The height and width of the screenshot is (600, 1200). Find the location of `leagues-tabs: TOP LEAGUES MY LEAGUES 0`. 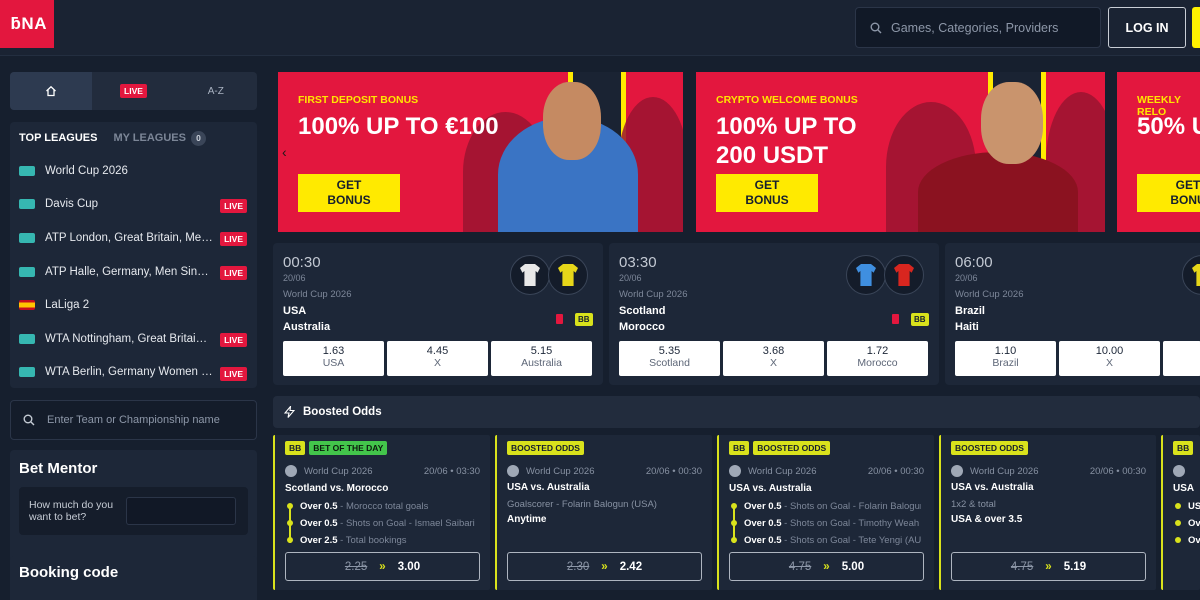

leagues-tabs: TOP LEAGUES MY LEAGUES 0 is located at coordinates (133, 138).